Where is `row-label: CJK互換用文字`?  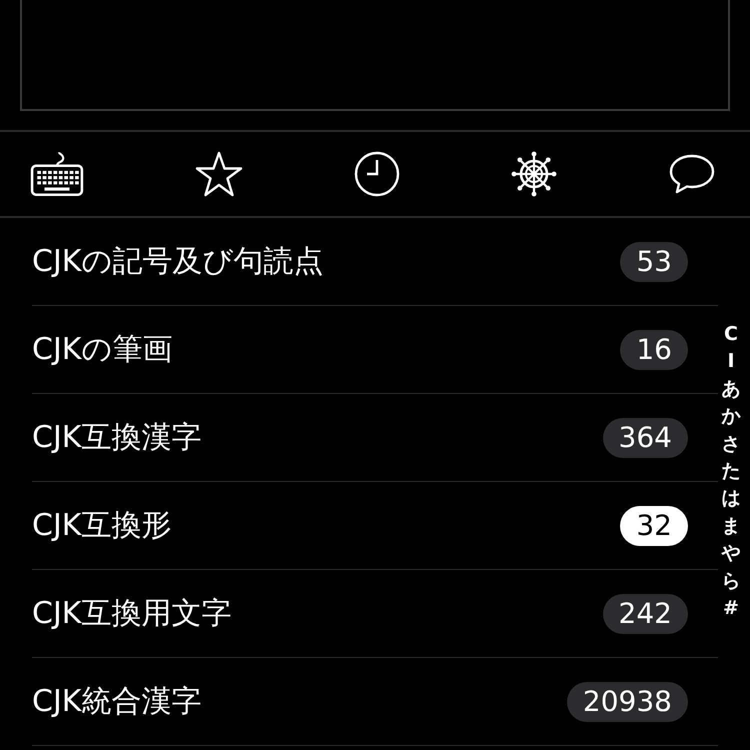
row-label: CJK互換用文字 is located at coordinates (132, 614).